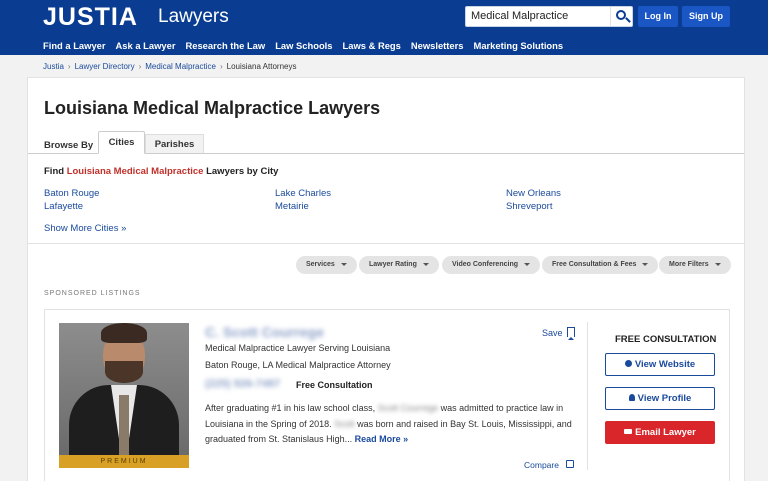 The width and height of the screenshot is (768, 481). What do you see at coordinates (571, 333) in the screenshot?
I see `bookmark-icon` at bounding box center [571, 333].